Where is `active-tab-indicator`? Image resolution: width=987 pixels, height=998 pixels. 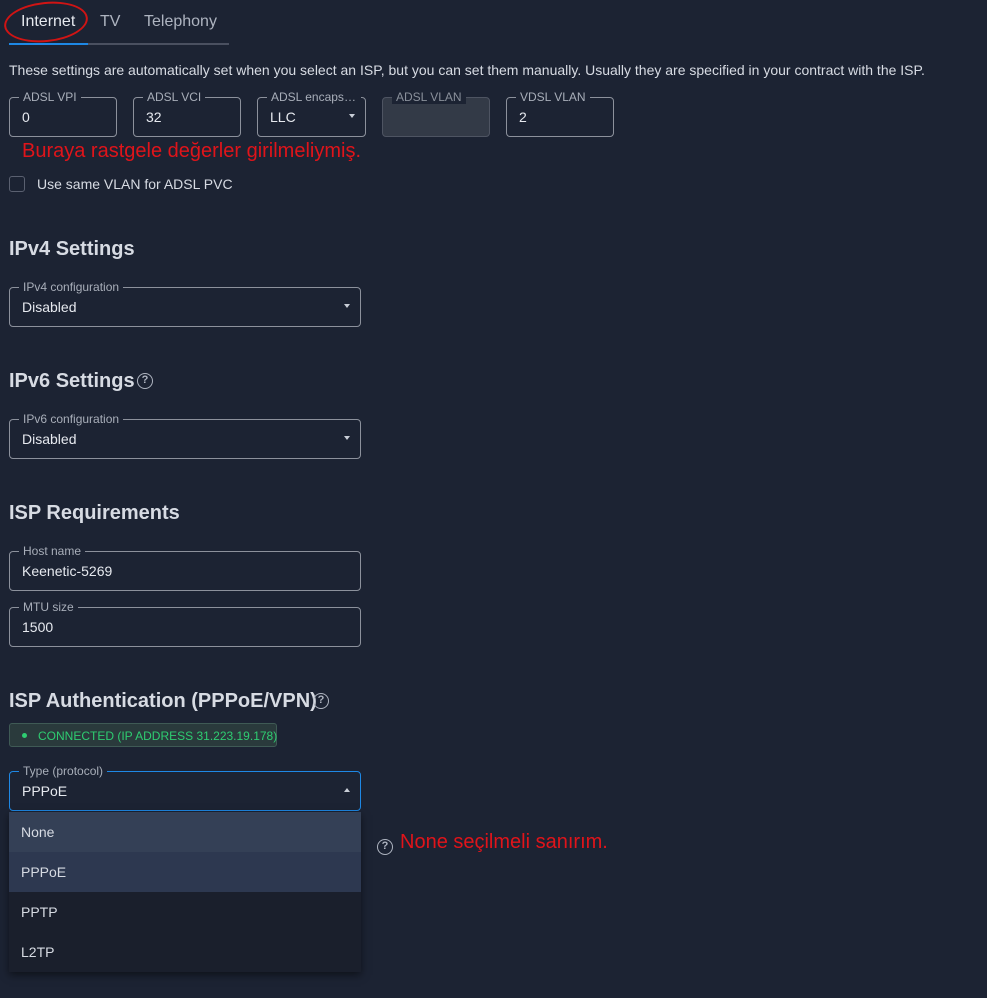 active-tab-indicator is located at coordinates (48, 44).